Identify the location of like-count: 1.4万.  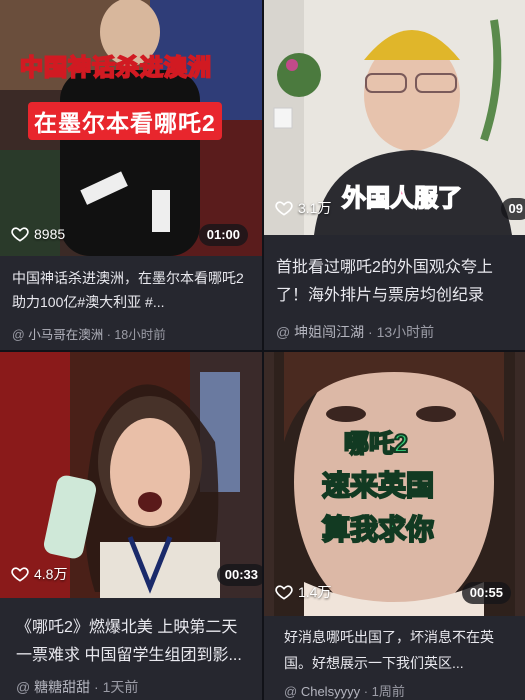
(302, 592).